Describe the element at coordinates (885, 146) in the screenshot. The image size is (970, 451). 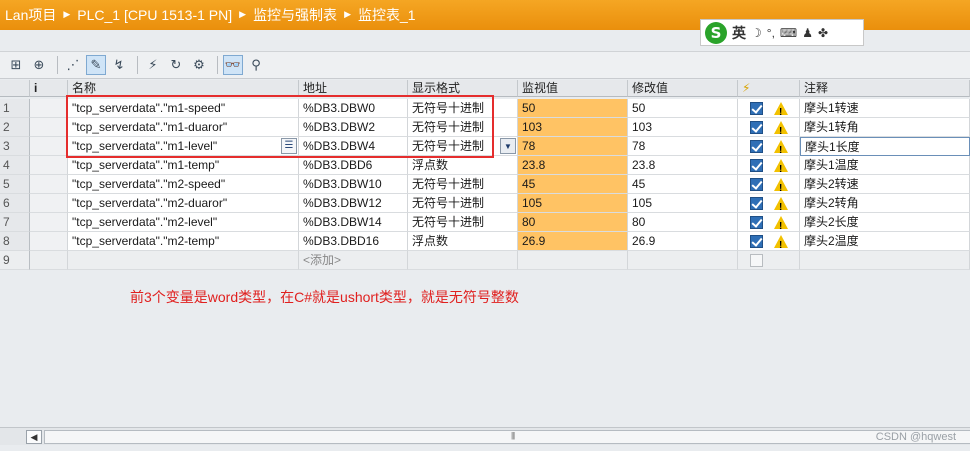
I see `comment-cell: 摩头1长度` at that location.